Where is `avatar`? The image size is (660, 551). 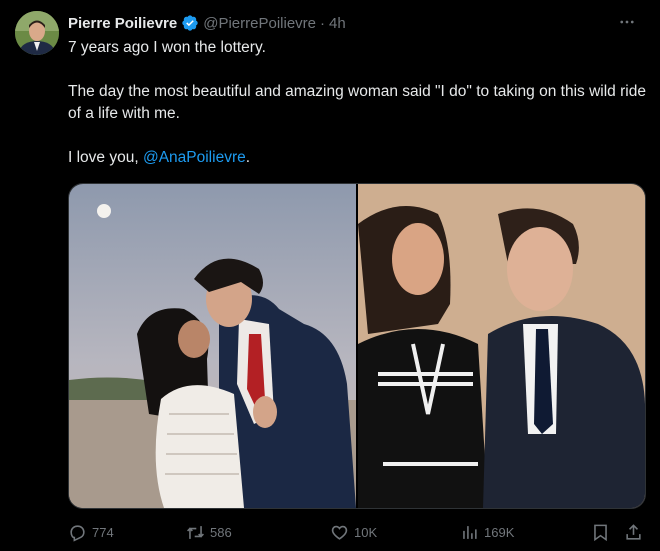 avatar is located at coordinates (37, 33).